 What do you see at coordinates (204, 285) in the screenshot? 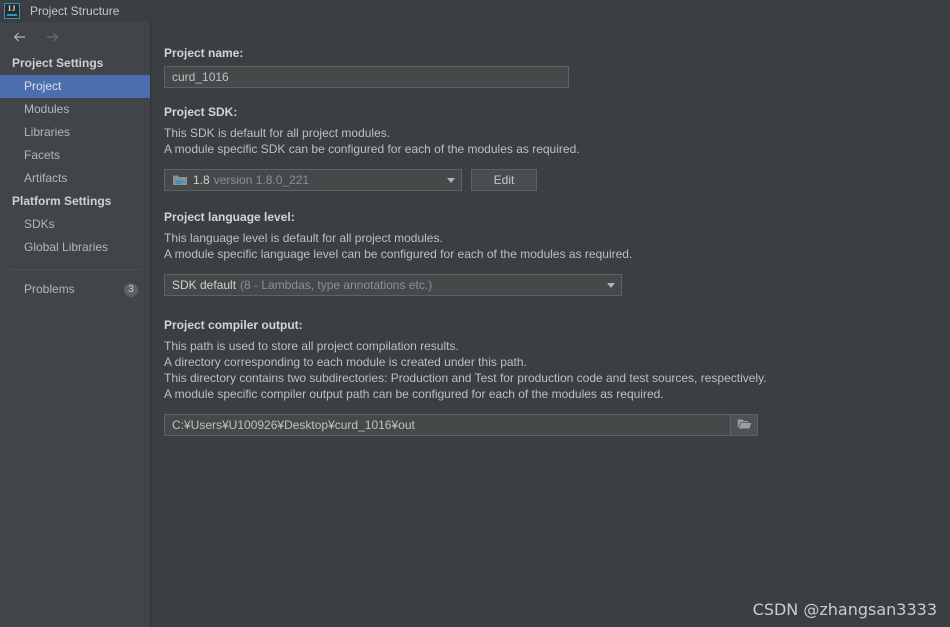
I see `language-level-value: SDK default` at bounding box center [204, 285].